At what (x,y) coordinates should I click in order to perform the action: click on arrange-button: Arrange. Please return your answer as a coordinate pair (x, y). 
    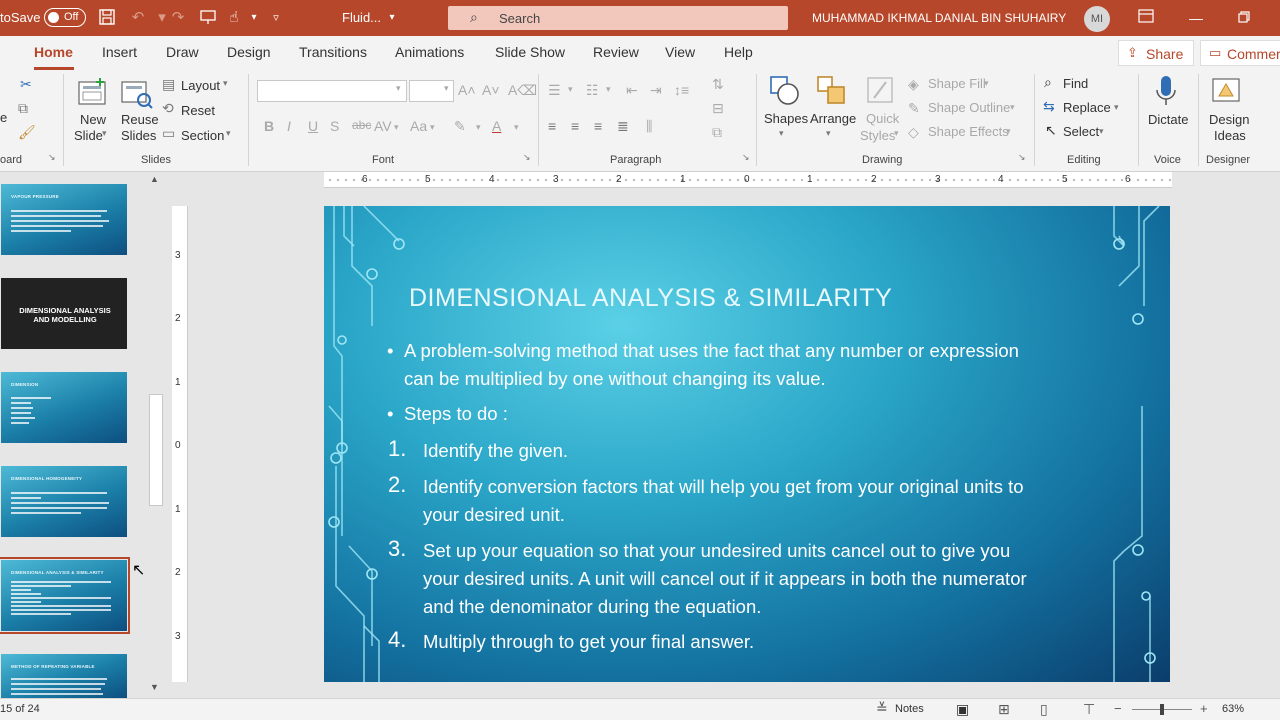
    Looking at the image, I should click on (833, 118).